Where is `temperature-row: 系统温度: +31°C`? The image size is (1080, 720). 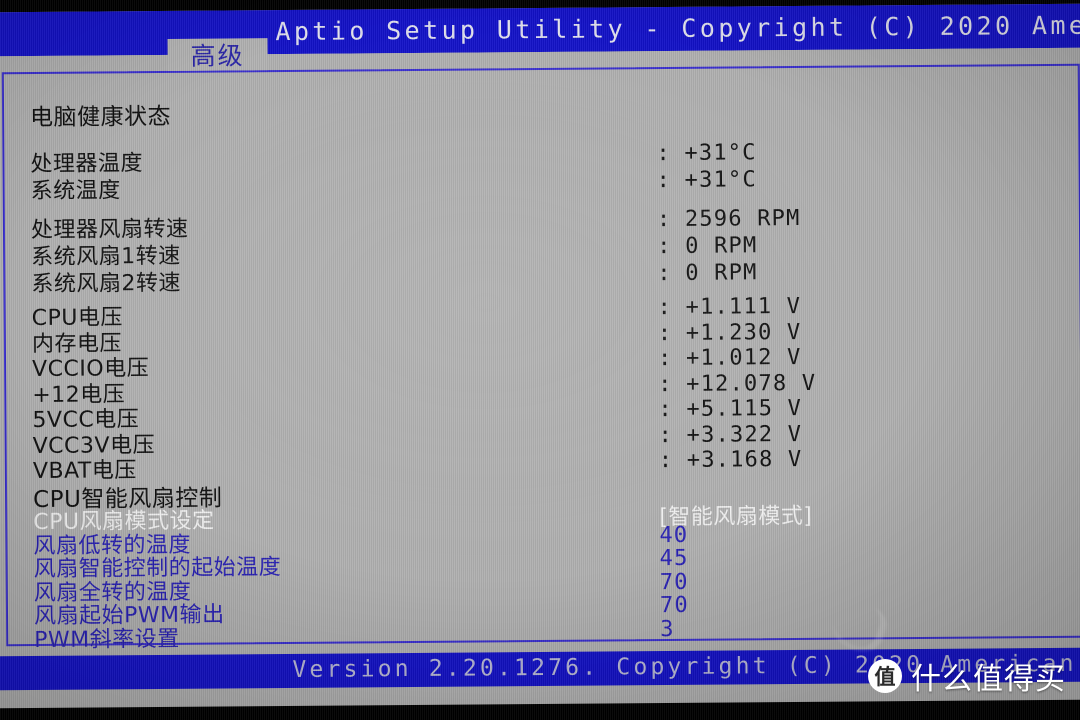 temperature-row: 系统温度: +31°C is located at coordinates (540, 184).